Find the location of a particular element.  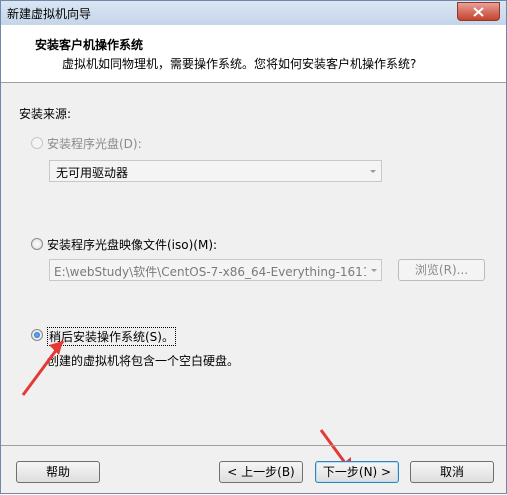

cancel-button: 取消 is located at coordinates (452, 472).